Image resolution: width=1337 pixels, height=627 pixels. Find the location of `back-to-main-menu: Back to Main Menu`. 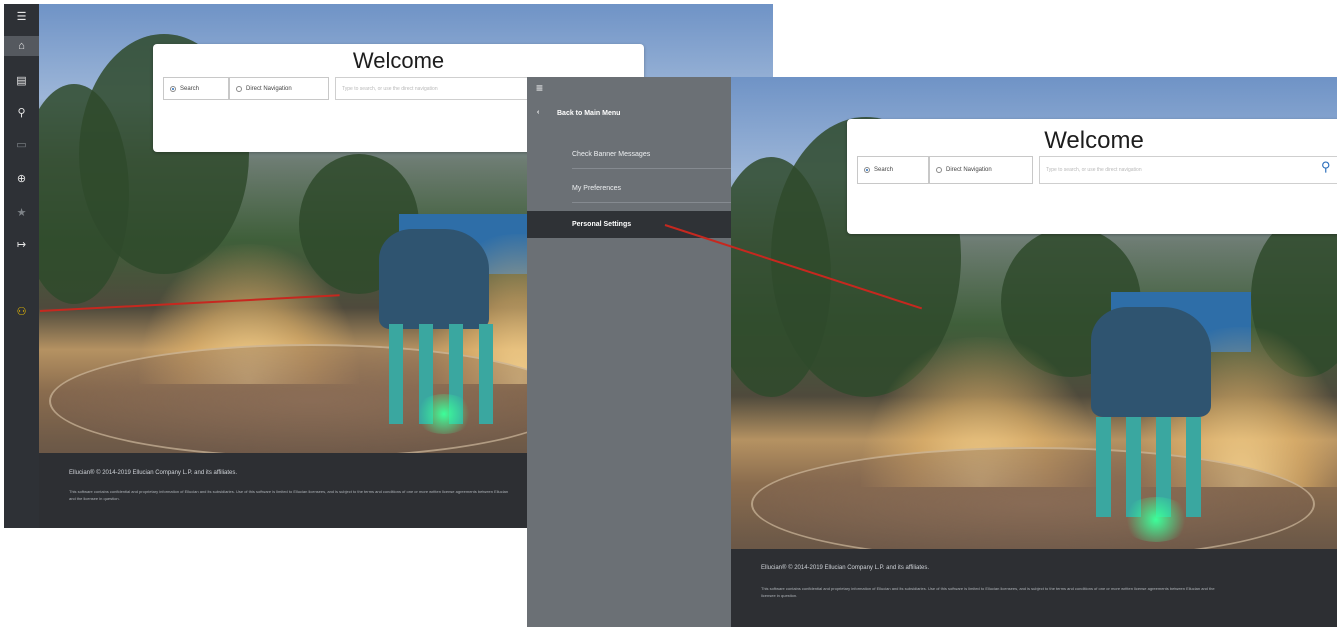

back-to-main-menu: Back to Main Menu is located at coordinates (588, 113).